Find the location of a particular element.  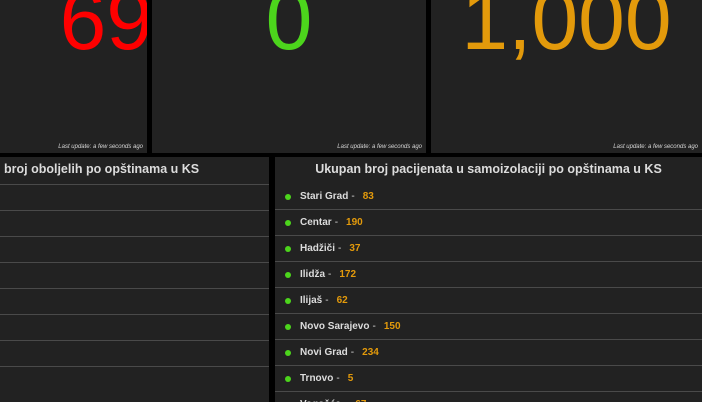

patient-count: 150 is located at coordinates (392, 326).